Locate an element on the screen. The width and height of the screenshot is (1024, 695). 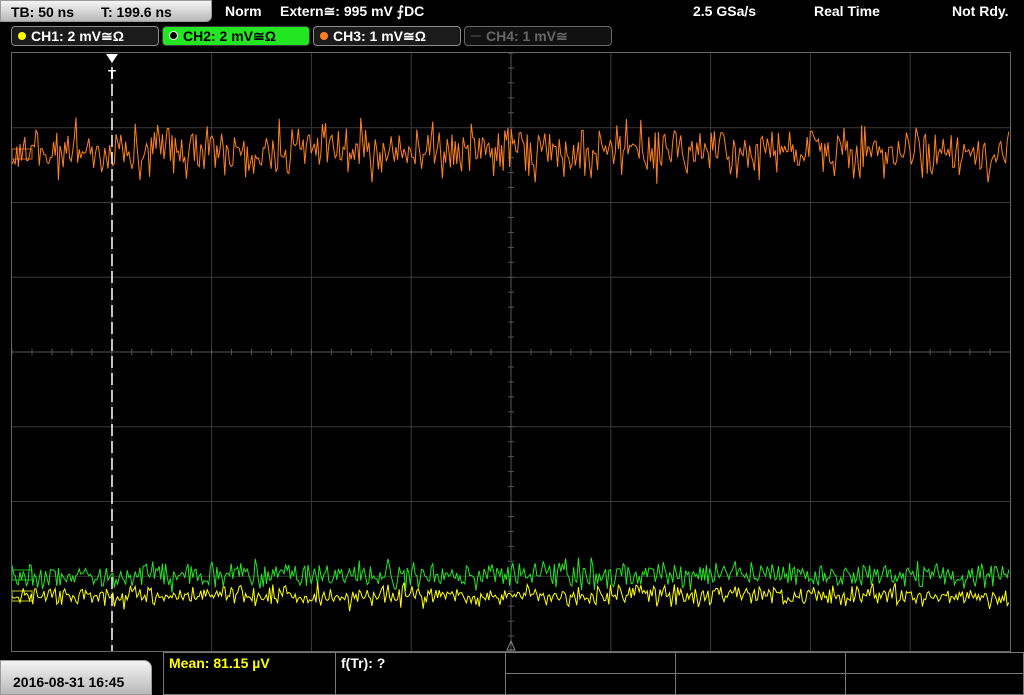
measurement-2: f(Tr): ? is located at coordinates (420, 673).